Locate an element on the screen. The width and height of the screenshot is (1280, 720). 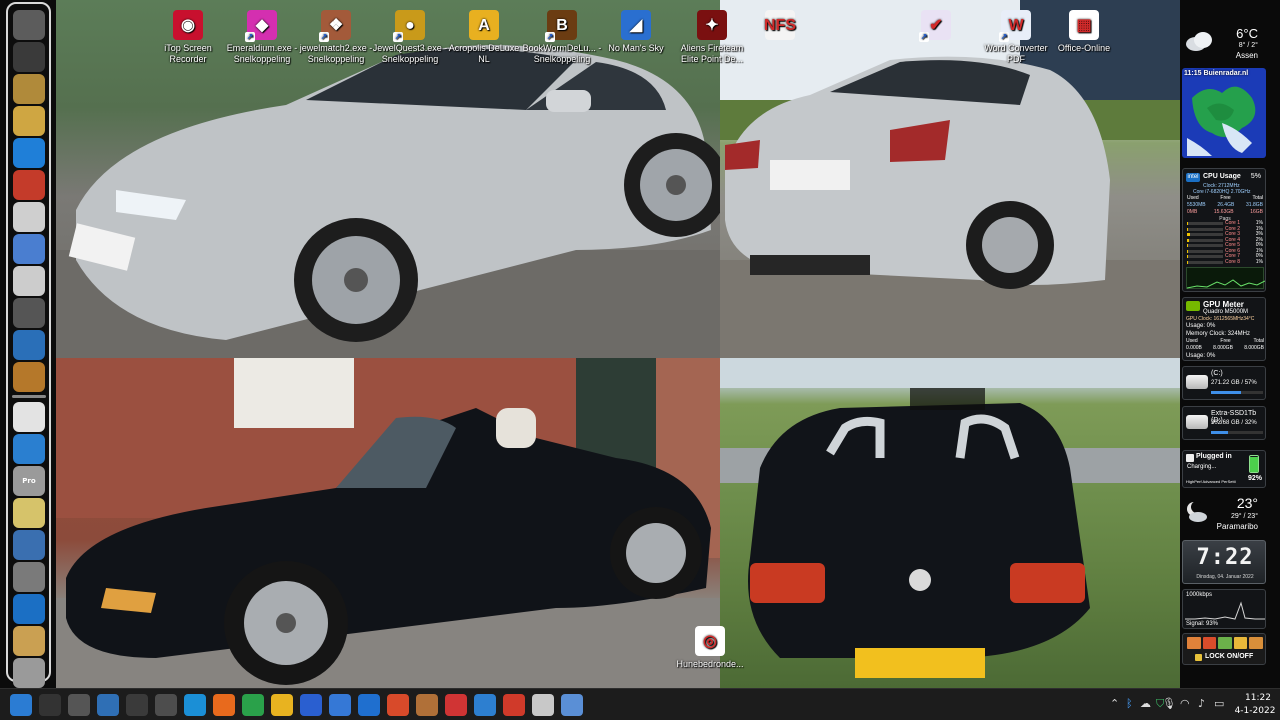
desktop-icon: ◆ ↗ Emeraldium.exe - Snelkoppeling is located at coordinates (262, 34).